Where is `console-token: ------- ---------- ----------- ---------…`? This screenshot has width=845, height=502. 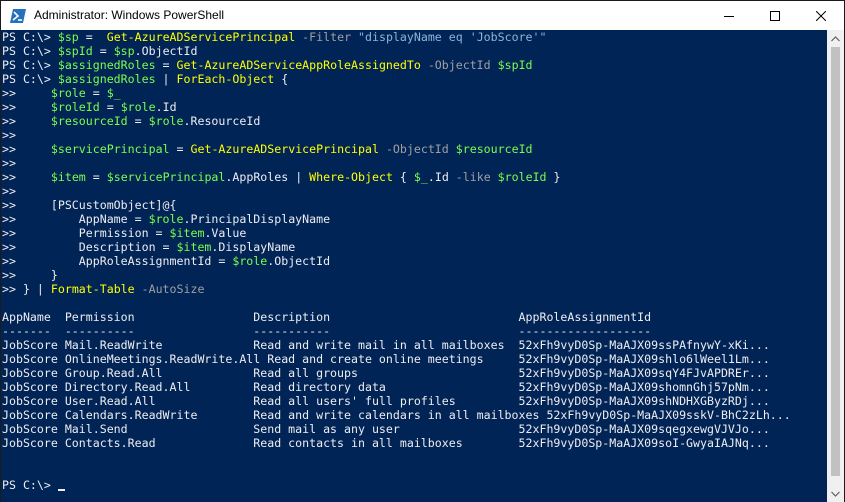 console-token: ------- ---------- ----------- ---------… is located at coordinates (327, 331).